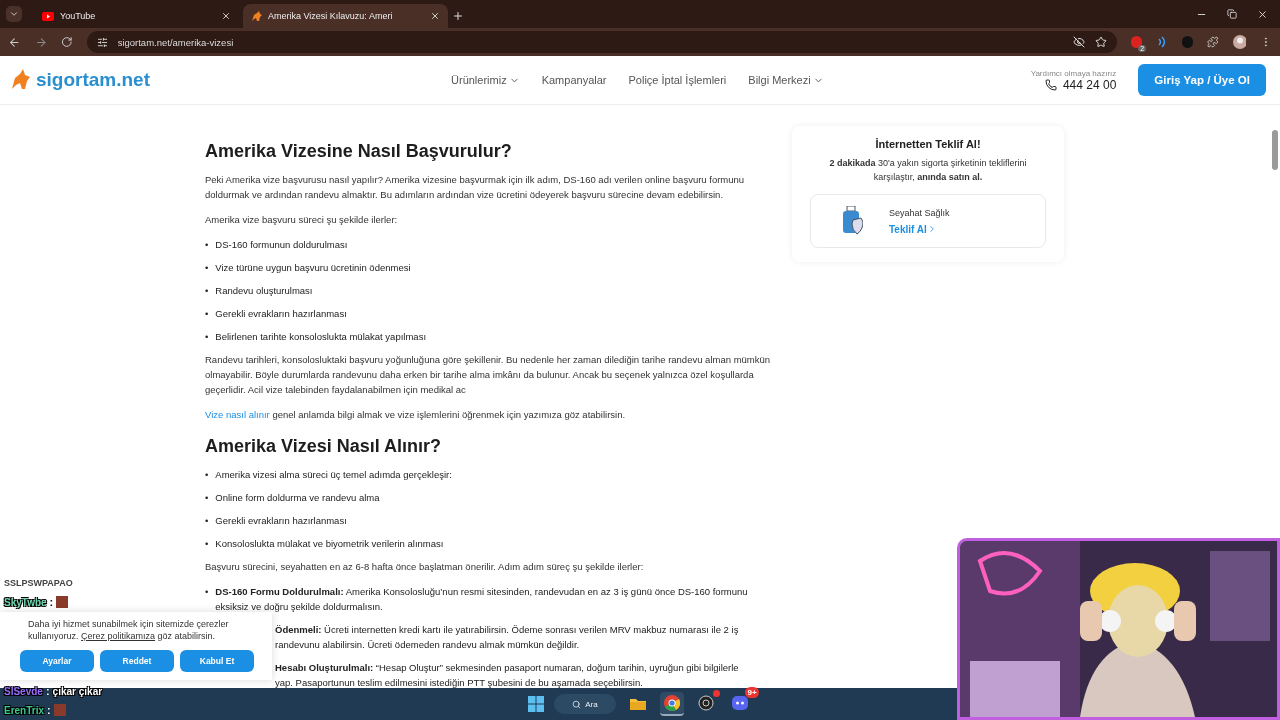 This screenshot has width=1280, height=720. I want to click on browser-icon, so click(672, 703).